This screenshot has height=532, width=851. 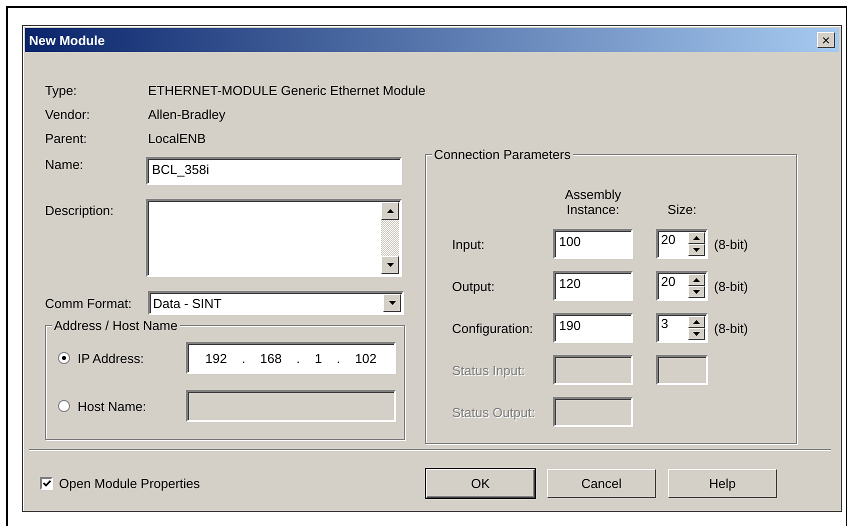 I want to click on field-label: Input:, so click(x=469, y=244).